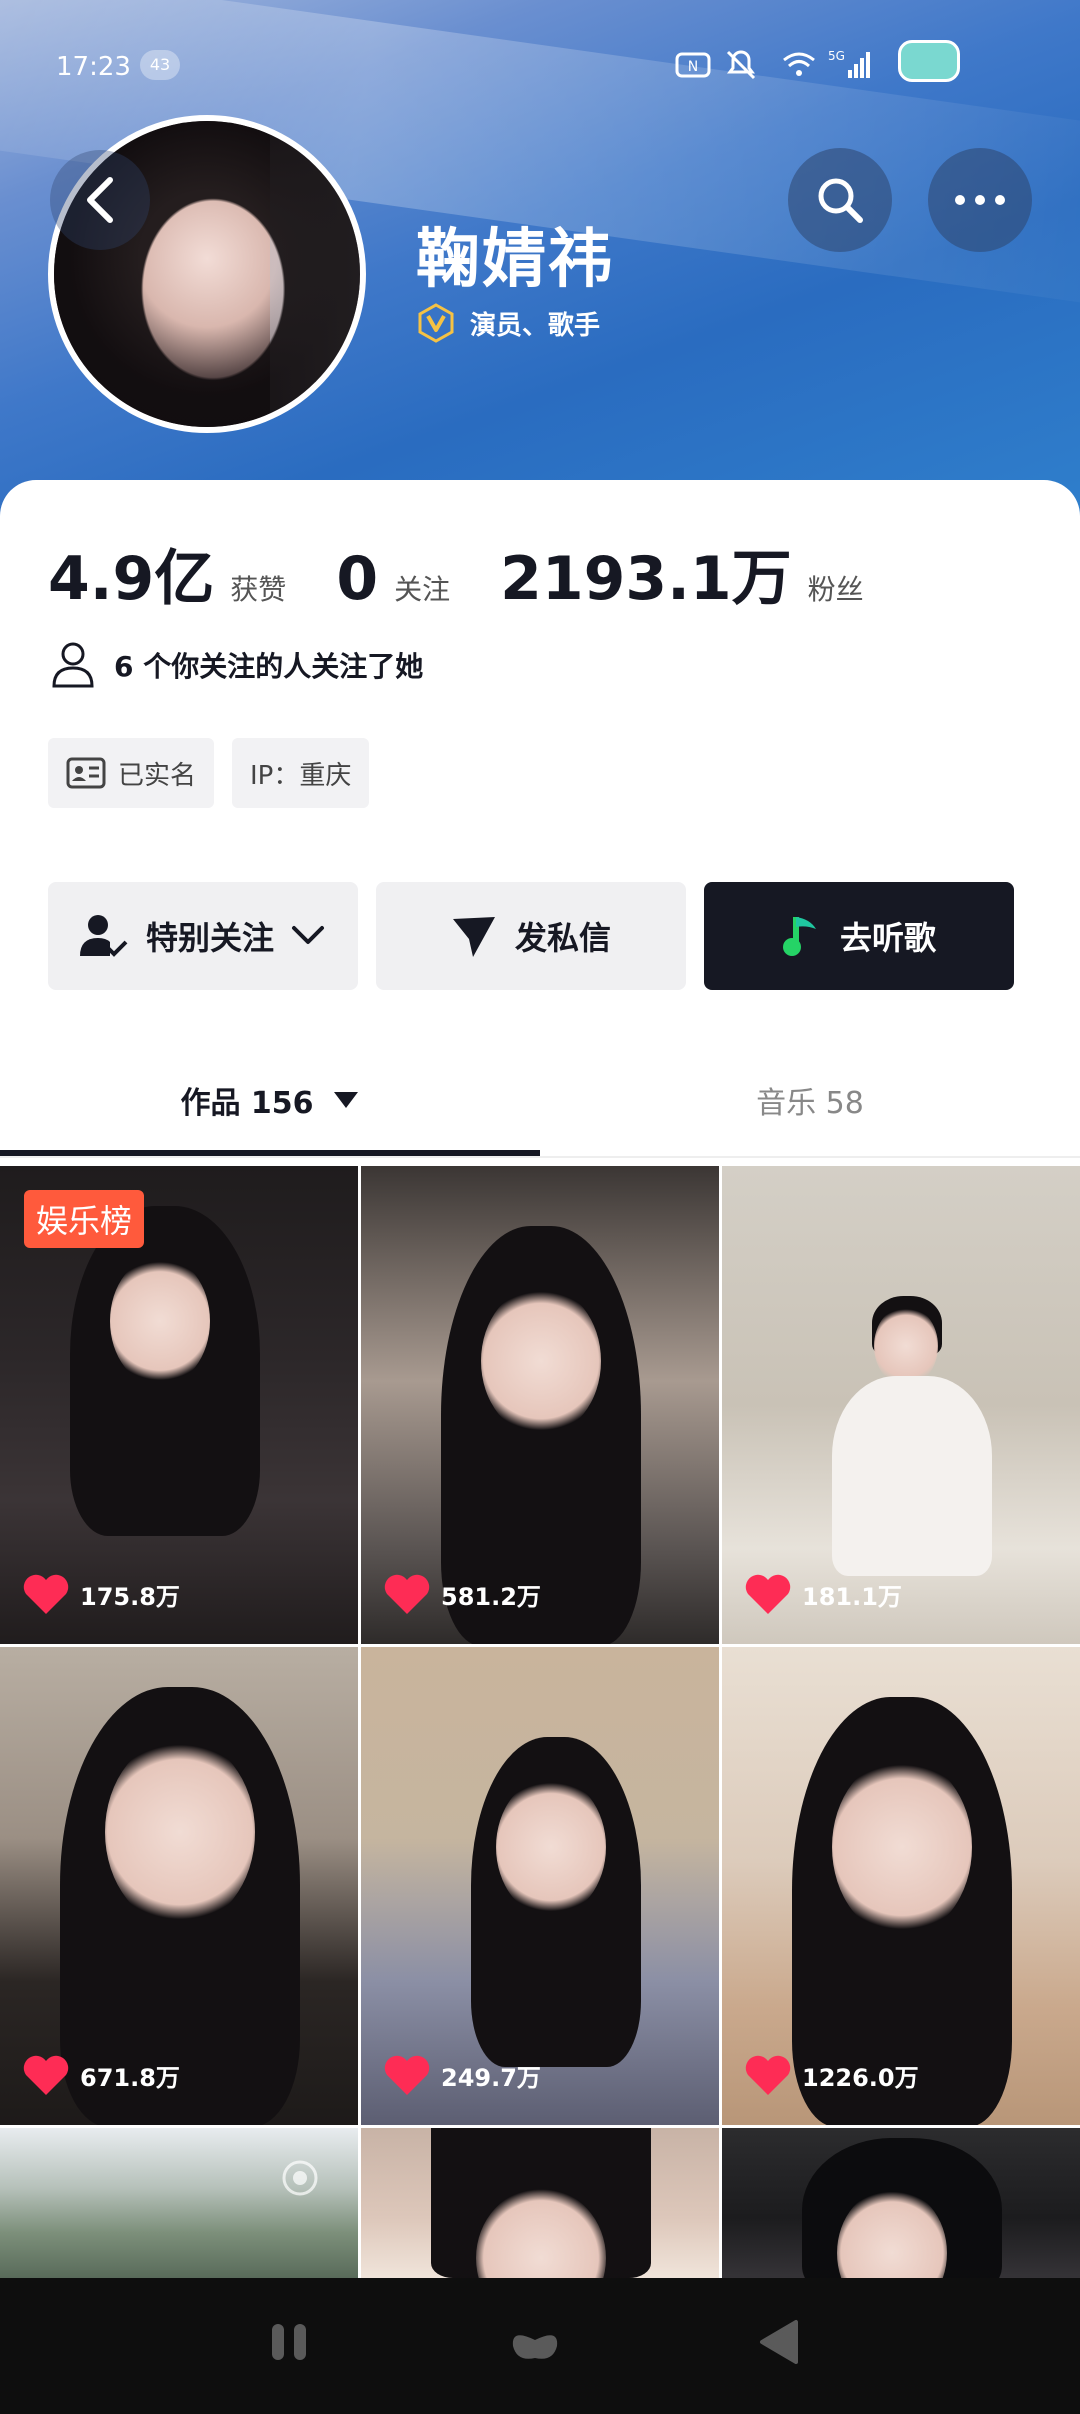 The height and width of the screenshot is (2414, 1080). What do you see at coordinates (887, 938) in the screenshot?
I see `listen-music-label: 去听歌` at bounding box center [887, 938].